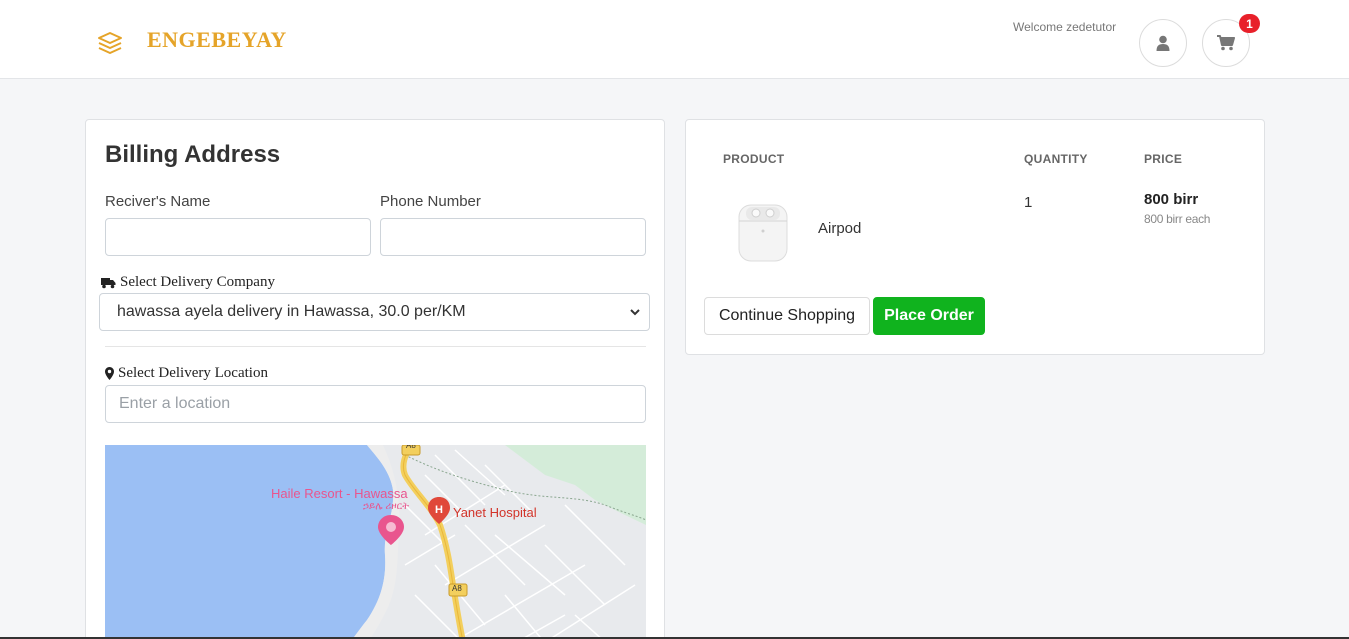  What do you see at coordinates (1056, 159) in the screenshot?
I see `quantity-column-header: QUANTITY` at bounding box center [1056, 159].